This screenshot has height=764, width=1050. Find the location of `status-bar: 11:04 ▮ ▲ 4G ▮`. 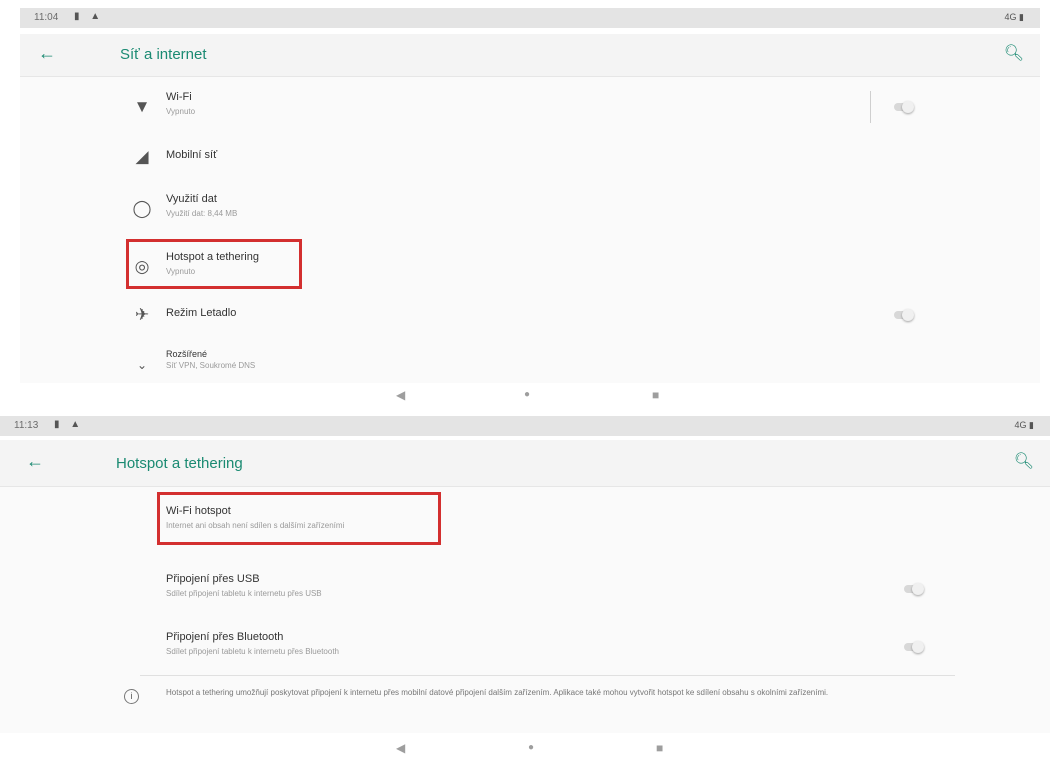

status-bar: 11:04 ▮ ▲ 4G ▮ is located at coordinates (530, 18).